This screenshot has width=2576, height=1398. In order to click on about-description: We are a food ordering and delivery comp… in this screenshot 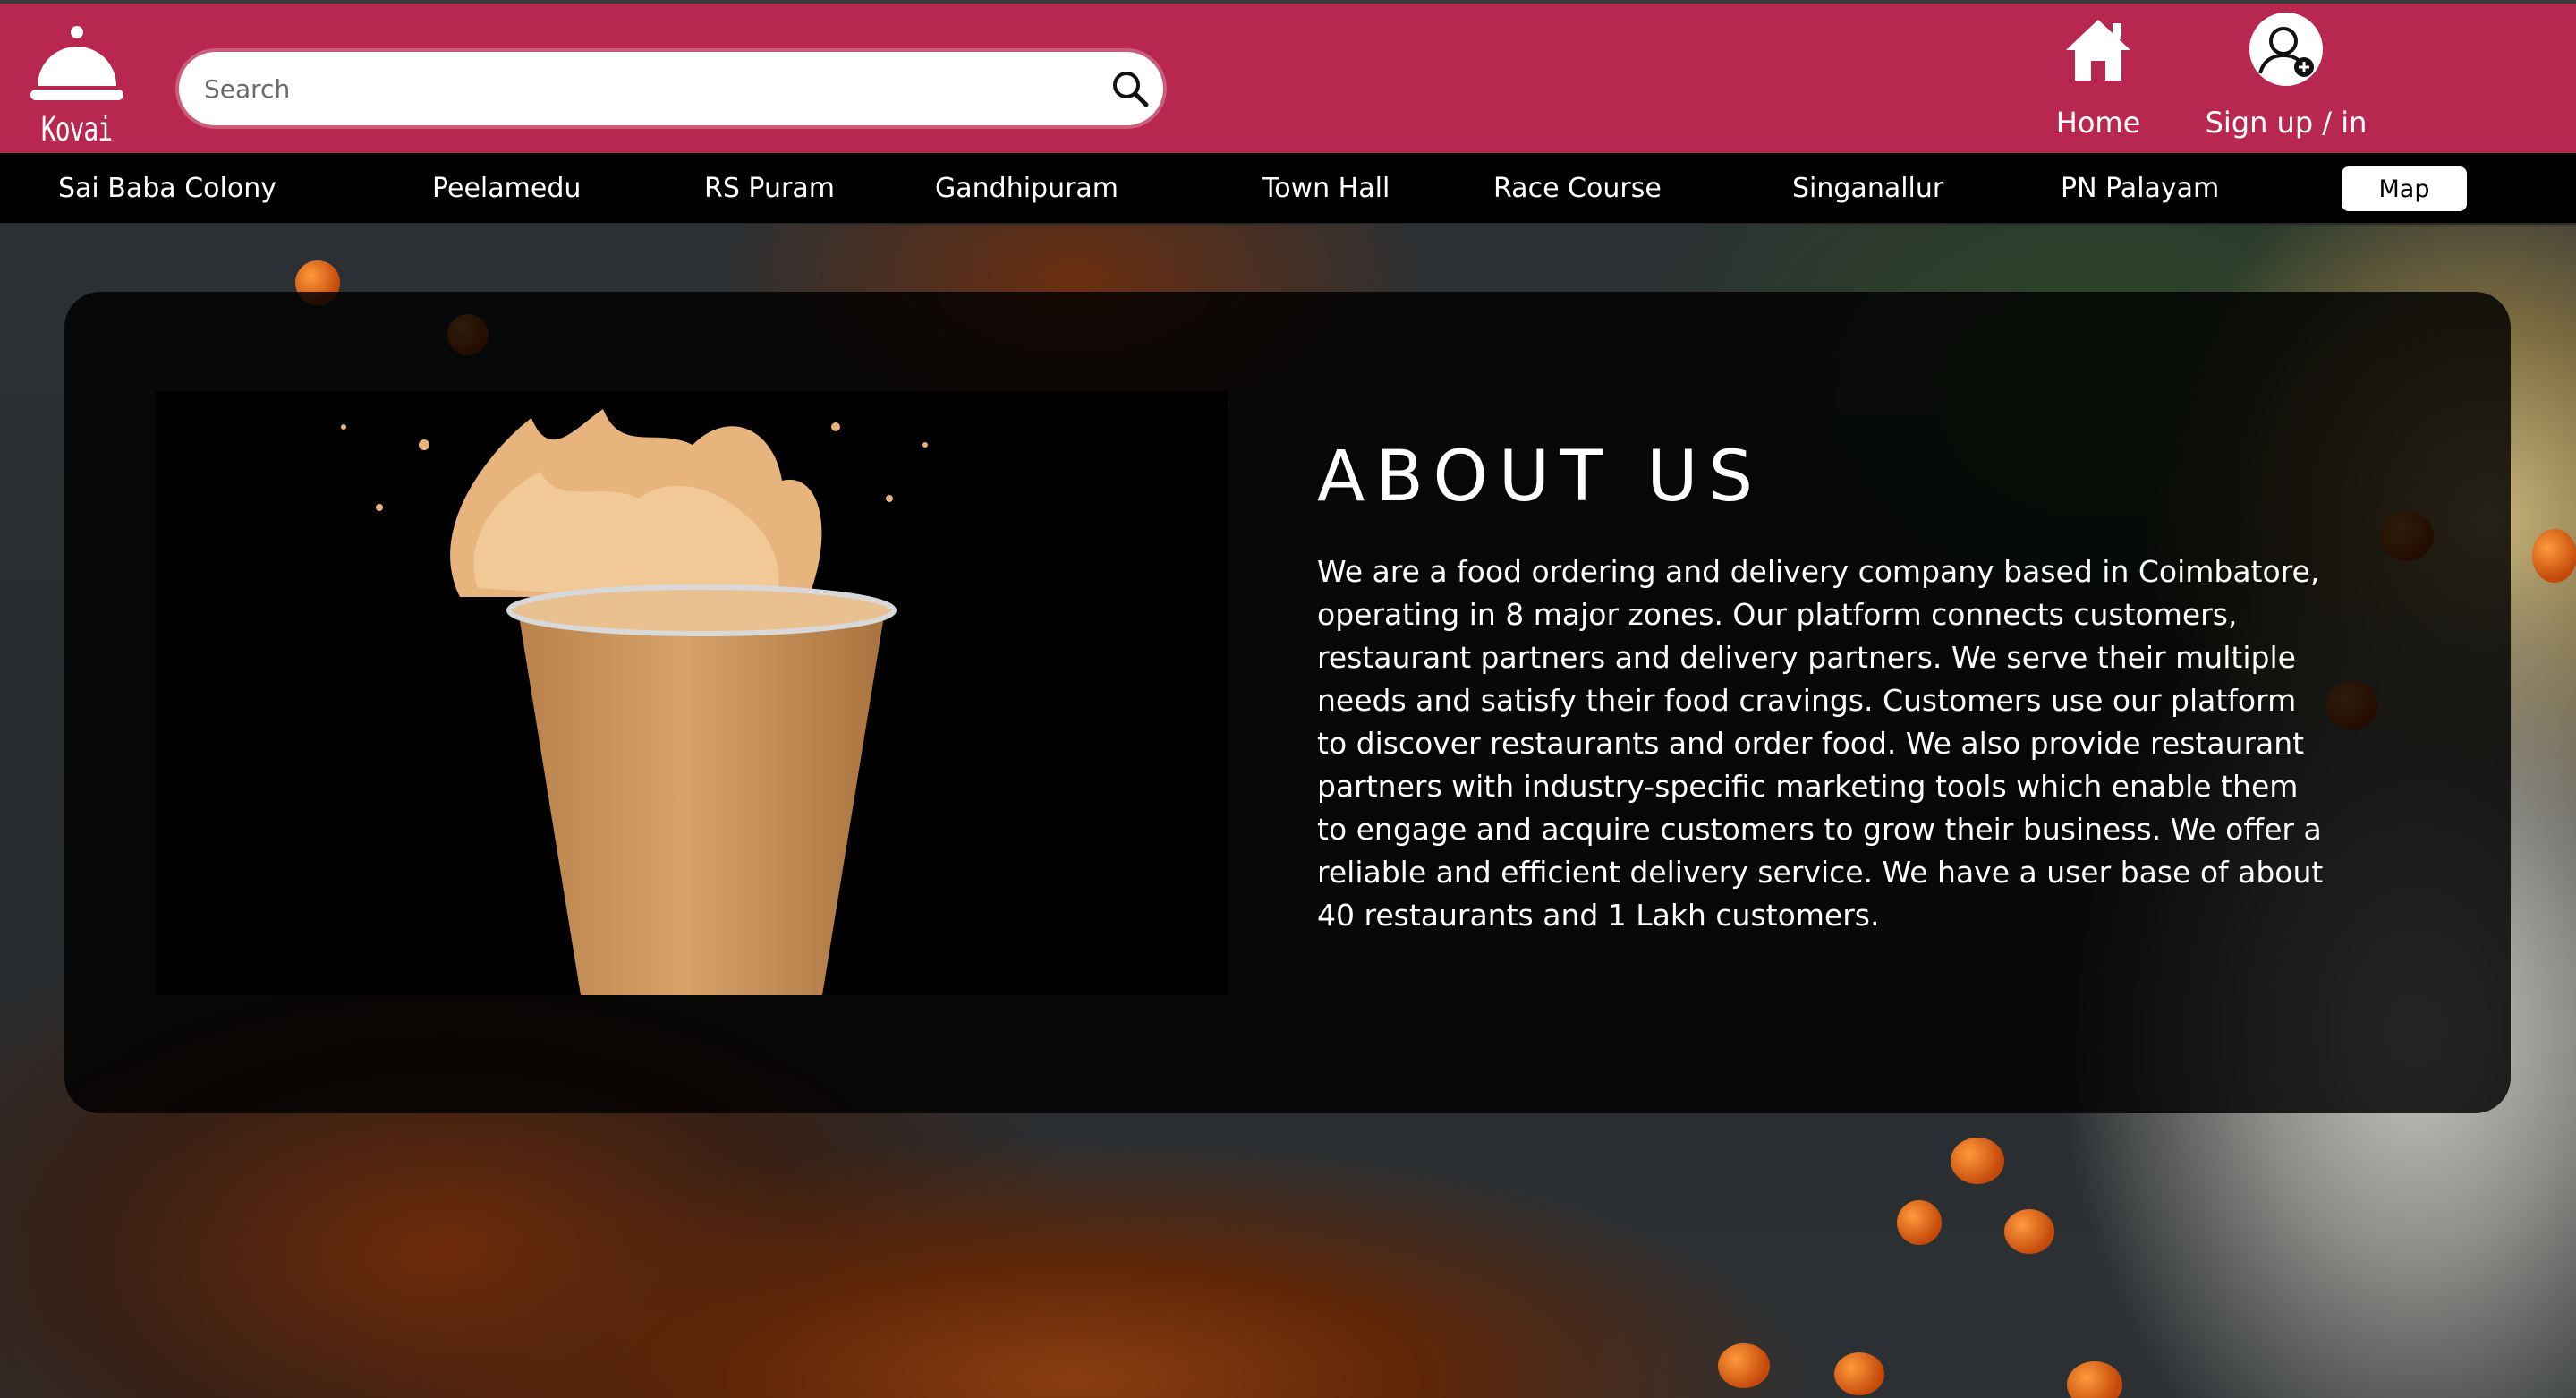, I will do `click(1820, 744)`.